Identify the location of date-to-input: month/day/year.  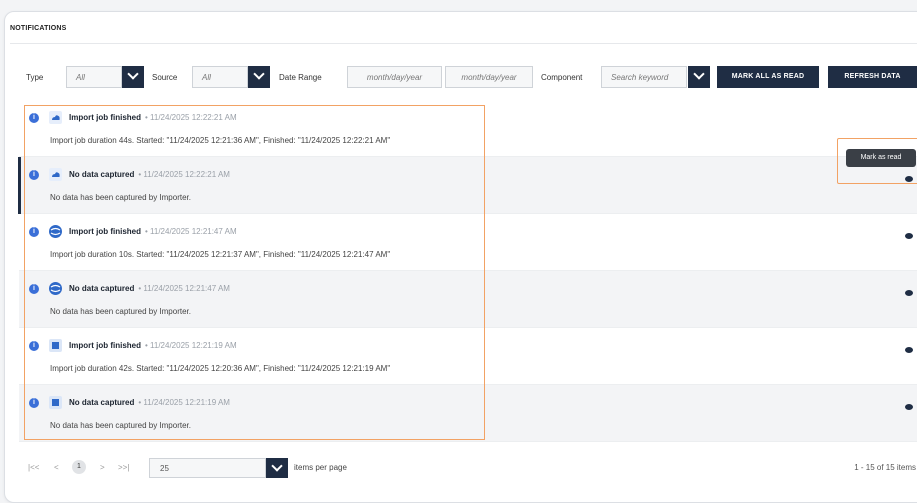
(489, 77).